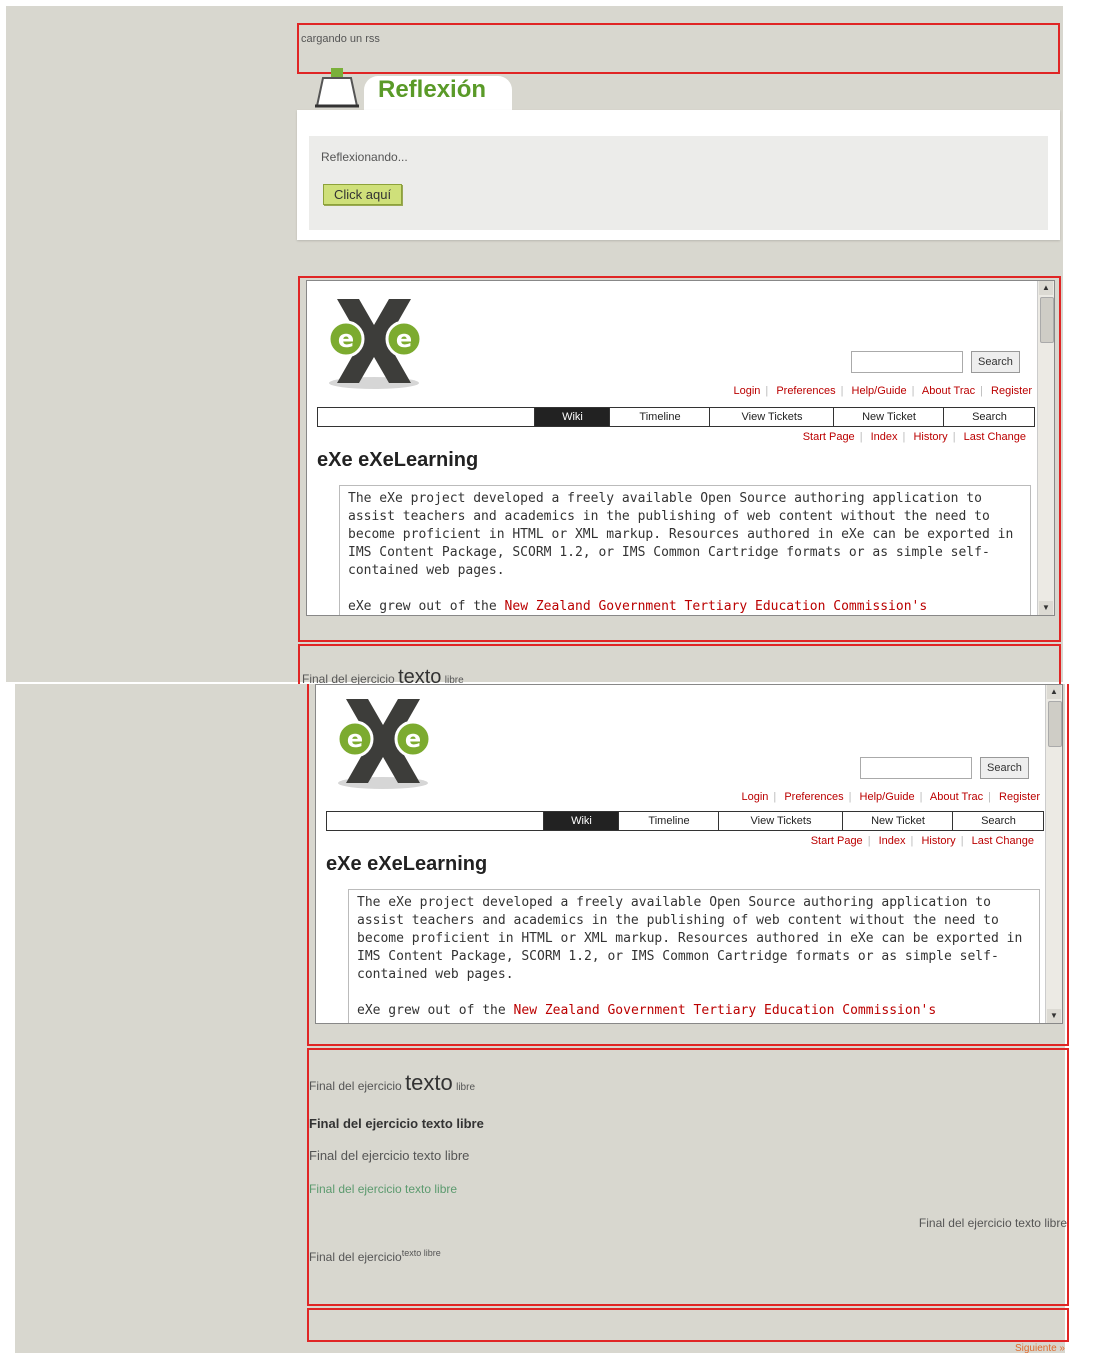 Image resolution: width=1115 pixels, height=1354 pixels. I want to click on freetext-line-1: Final del ejercicio texto libre, so click(392, 1082).